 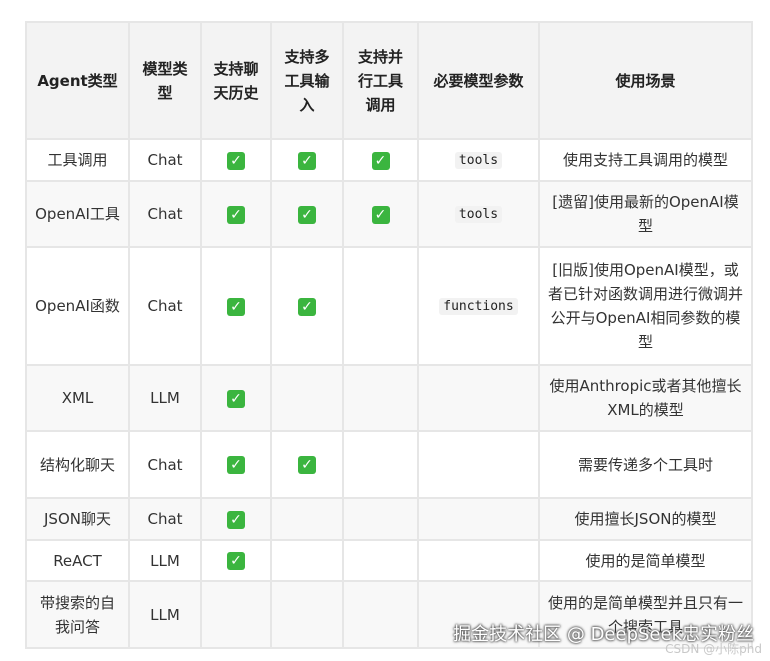 I want to click on cell-usage: 需要传递多个工具时, so click(x=645, y=464).